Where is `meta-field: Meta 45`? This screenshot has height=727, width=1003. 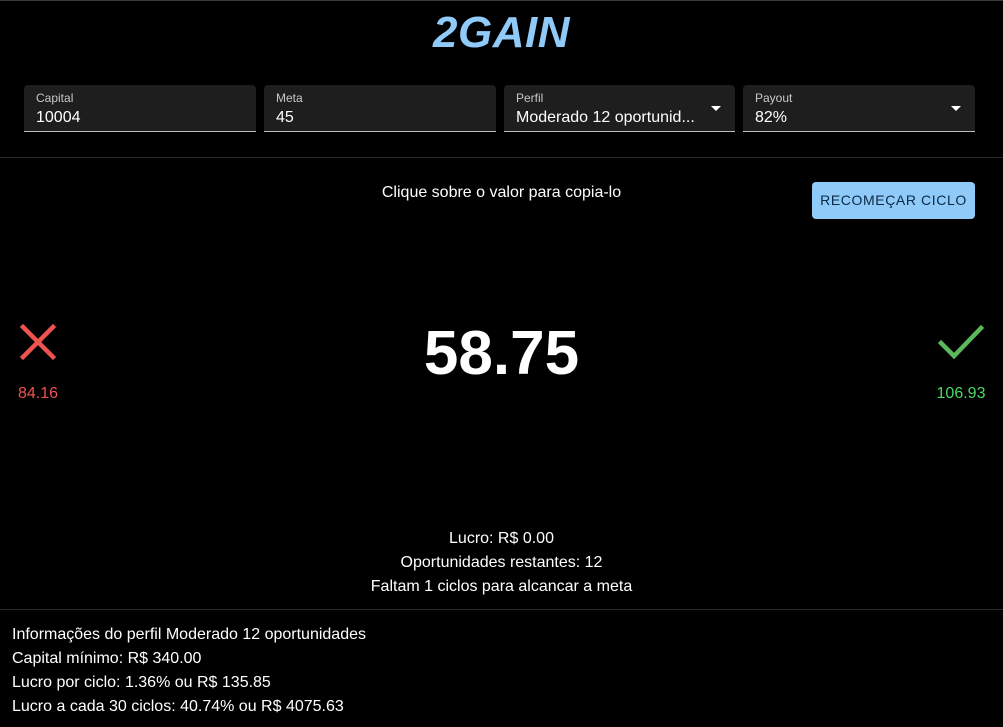
meta-field: Meta 45 is located at coordinates (380, 108).